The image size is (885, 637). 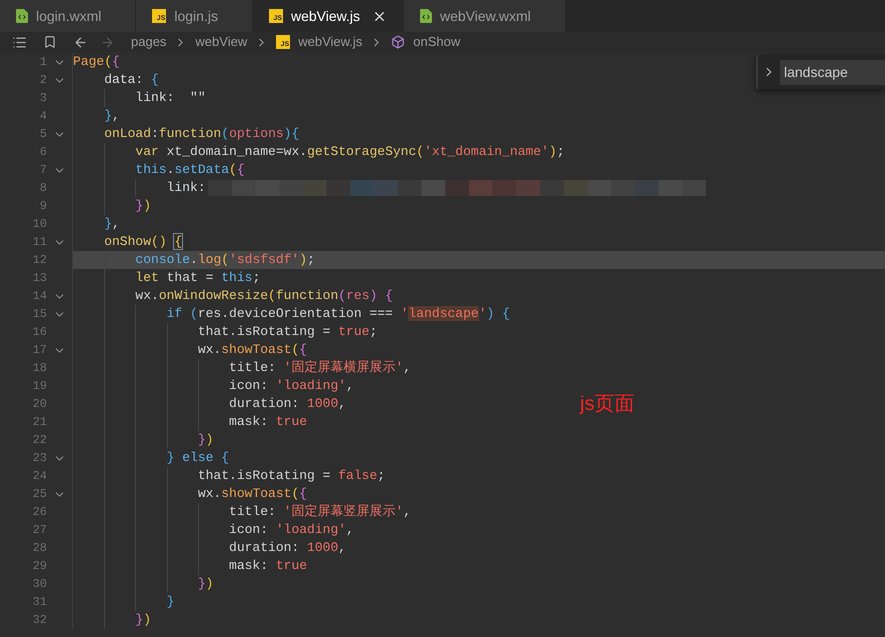 I want to click on line-number: 27, so click(x=39, y=530).